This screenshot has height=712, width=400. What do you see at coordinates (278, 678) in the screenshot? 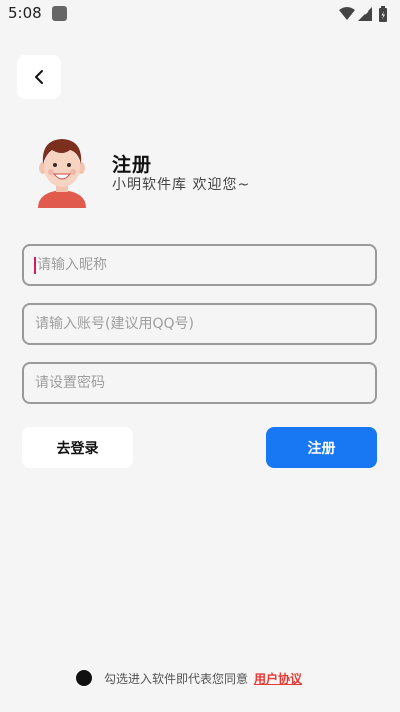
I see `user-agreement-link: 用户协议` at bounding box center [278, 678].